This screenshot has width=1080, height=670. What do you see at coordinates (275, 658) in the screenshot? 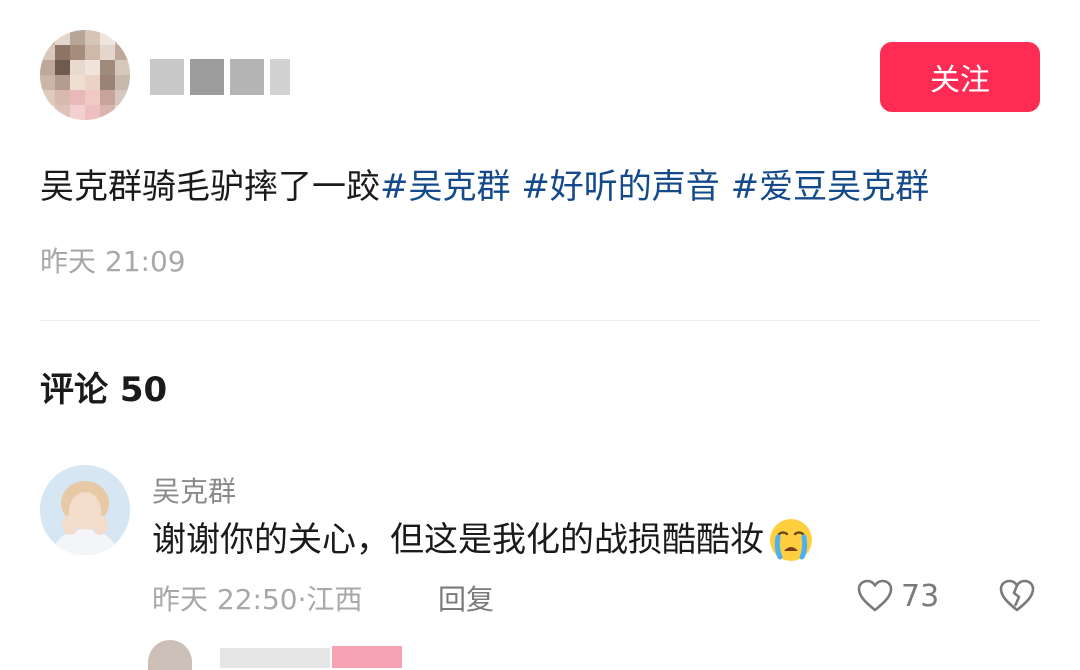
I see `next-commenter-name-blurred` at bounding box center [275, 658].